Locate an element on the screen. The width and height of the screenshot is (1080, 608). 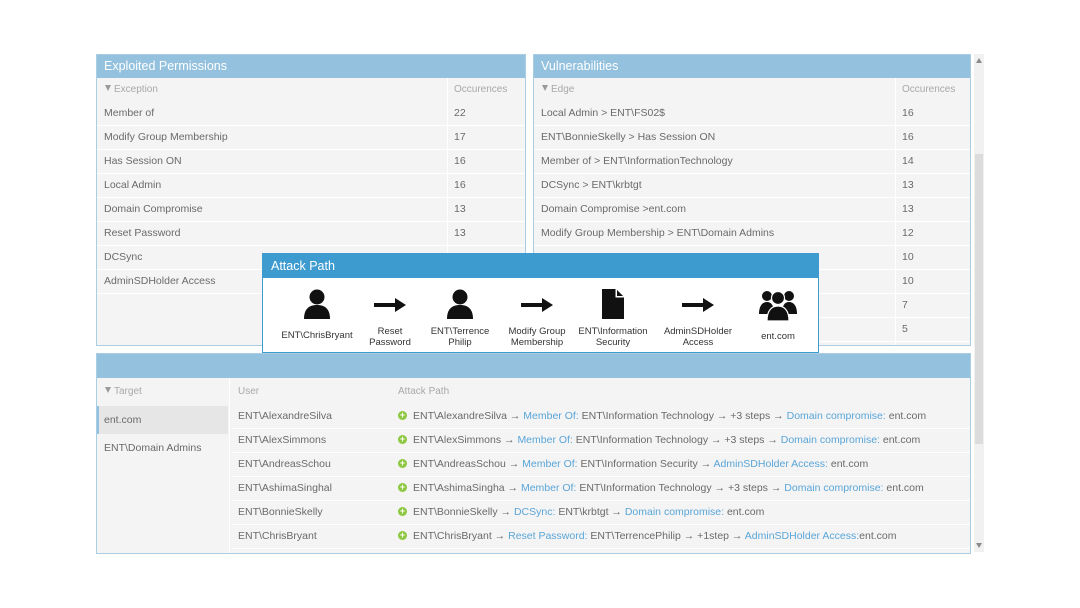
user-name: ENT\AshimaSinghal is located at coordinates (285, 488).